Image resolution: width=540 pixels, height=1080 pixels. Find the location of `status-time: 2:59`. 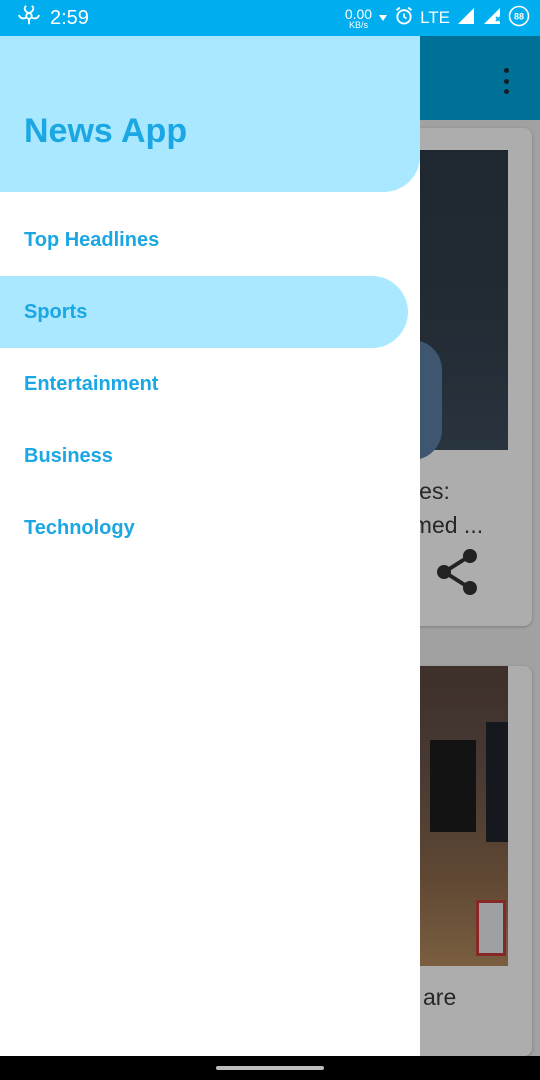

status-time: 2:59 is located at coordinates (69, 17).